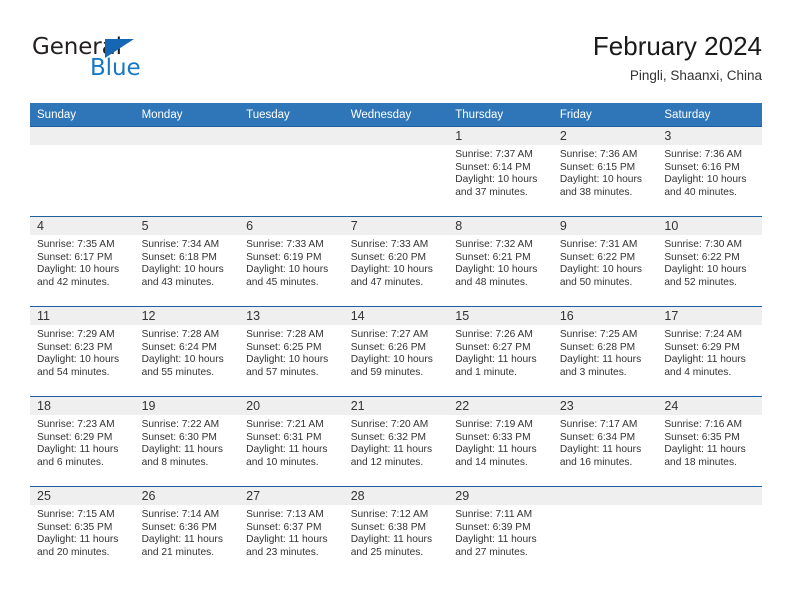  What do you see at coordinates (75, 527) in the screenshot?
I see `sunset-text: Sunset: 6:35 PM` at bounding box center [75, 527].